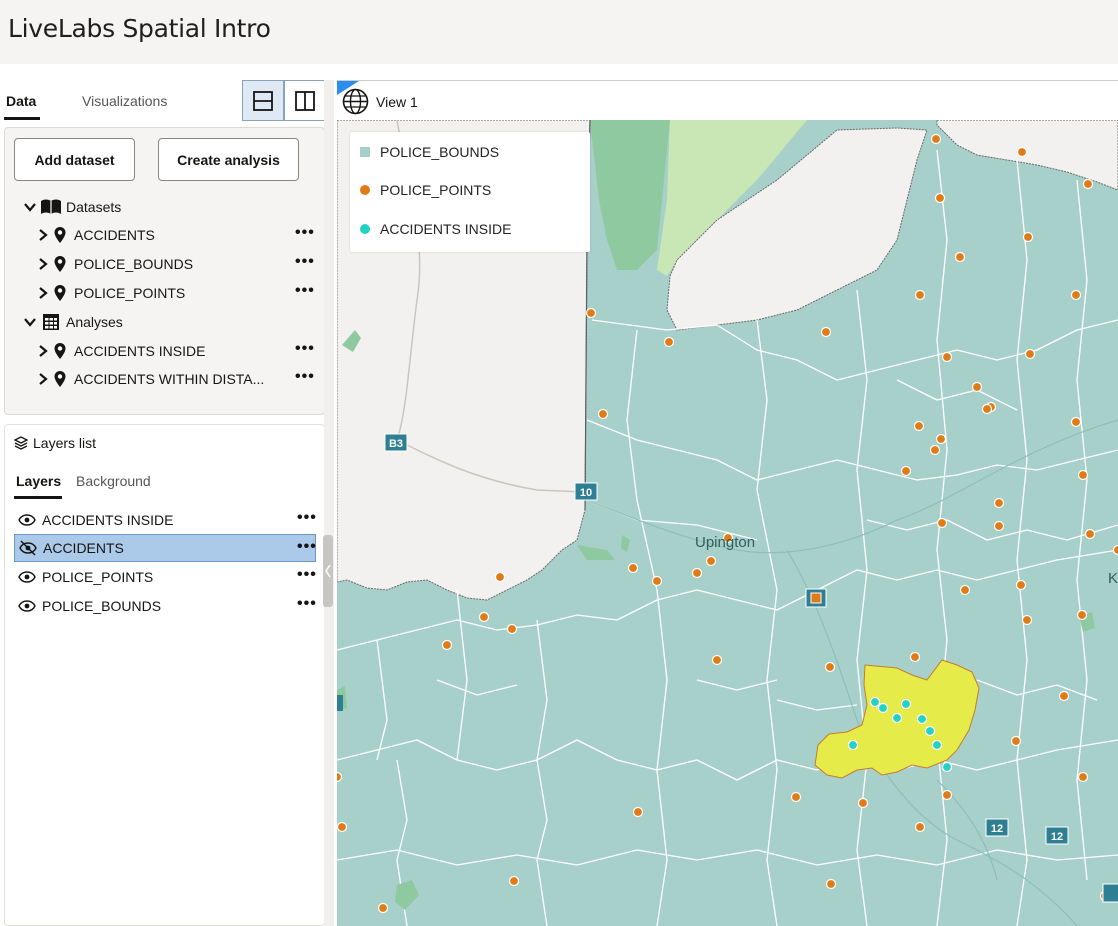 This screenshot has height=926, width=1118. Describe the element at coordinates (98, 577) in the screenshot. I see `layer-label: POLICE_POINTS` at that location.